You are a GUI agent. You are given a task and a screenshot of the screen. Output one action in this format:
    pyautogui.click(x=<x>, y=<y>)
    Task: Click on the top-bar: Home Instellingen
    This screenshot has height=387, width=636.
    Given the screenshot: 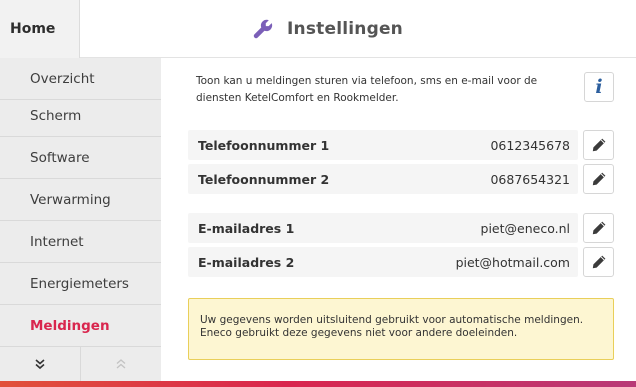 What is the action you would take?
    pyautogui.click(x=318, y=29)
    